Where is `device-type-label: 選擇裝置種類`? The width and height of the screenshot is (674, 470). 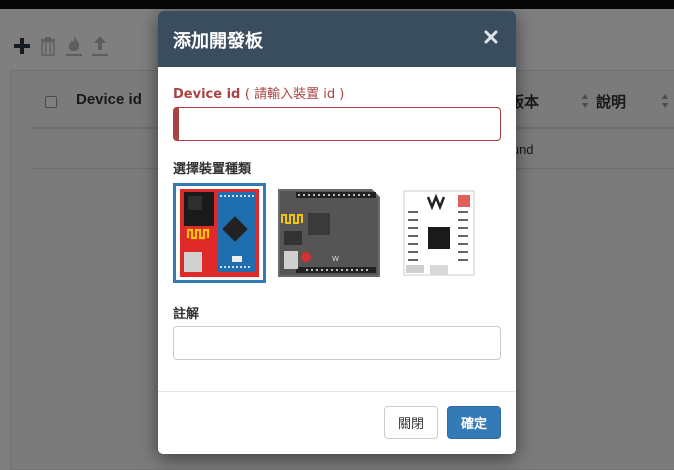
device-type-label: 選擇裝置種類 is located at coordinates (212, 169).